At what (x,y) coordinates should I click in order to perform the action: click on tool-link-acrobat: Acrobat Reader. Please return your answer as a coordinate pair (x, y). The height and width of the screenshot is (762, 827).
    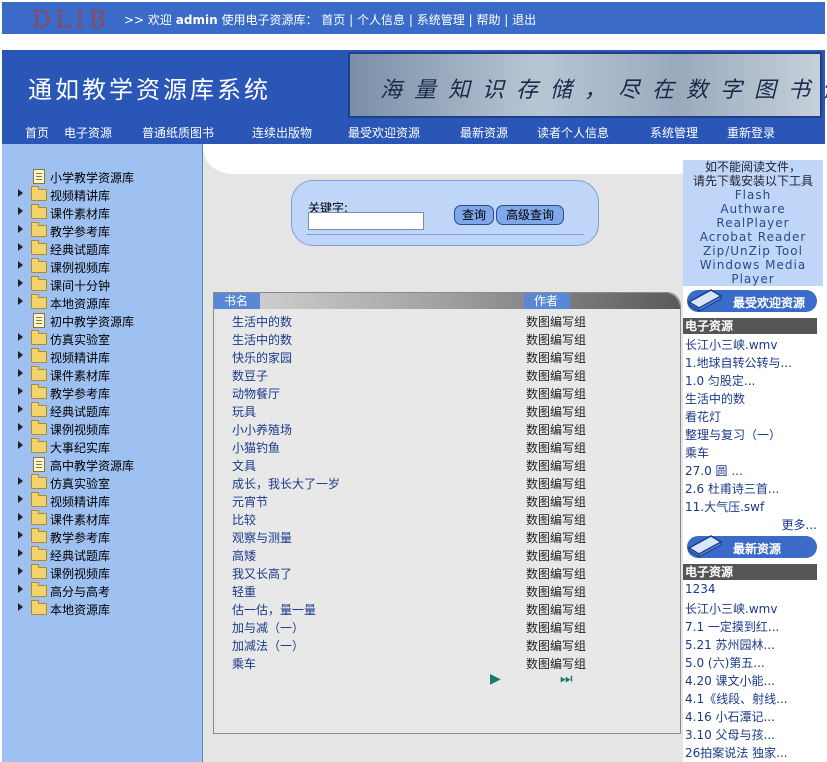
    Looking at the image, I should click on (753, 237).